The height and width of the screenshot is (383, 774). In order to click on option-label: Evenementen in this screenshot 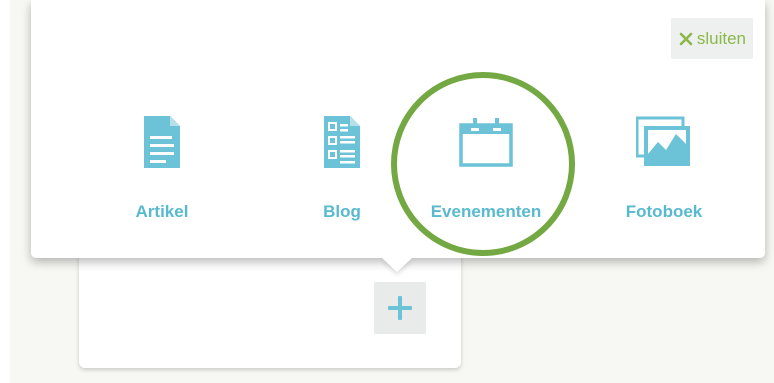, I will do `click(486, 211)`.